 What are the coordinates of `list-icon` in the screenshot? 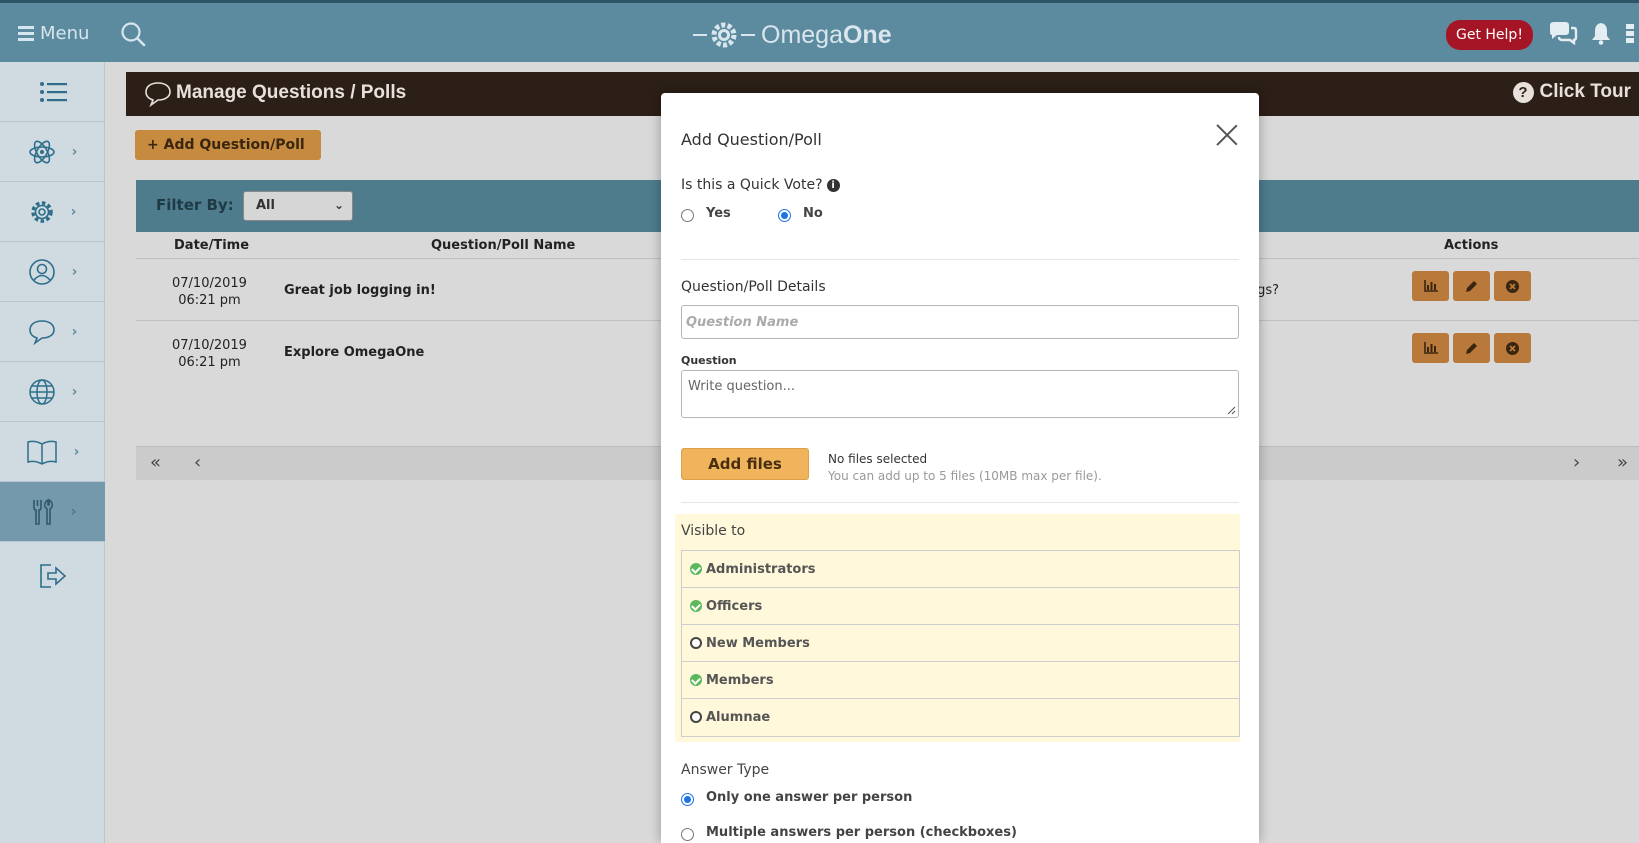 It's located at (53, 91).